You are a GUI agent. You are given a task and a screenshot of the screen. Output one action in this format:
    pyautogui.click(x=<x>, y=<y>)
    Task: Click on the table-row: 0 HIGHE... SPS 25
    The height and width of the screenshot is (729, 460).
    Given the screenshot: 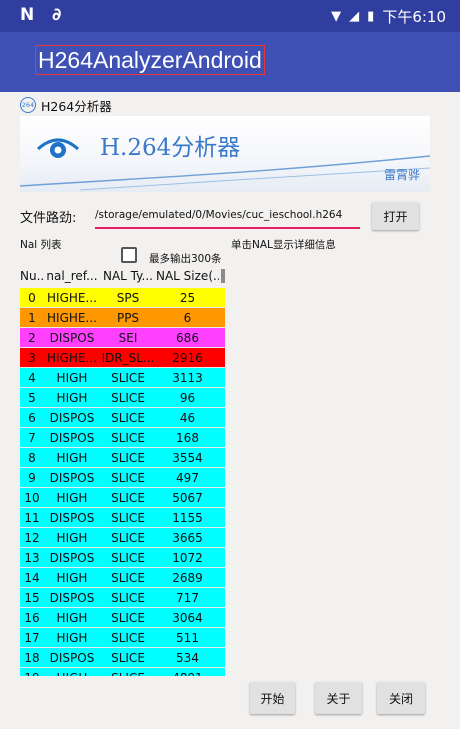 What is the action you would take?
    pyautogui.click(x=122, y=298)
    